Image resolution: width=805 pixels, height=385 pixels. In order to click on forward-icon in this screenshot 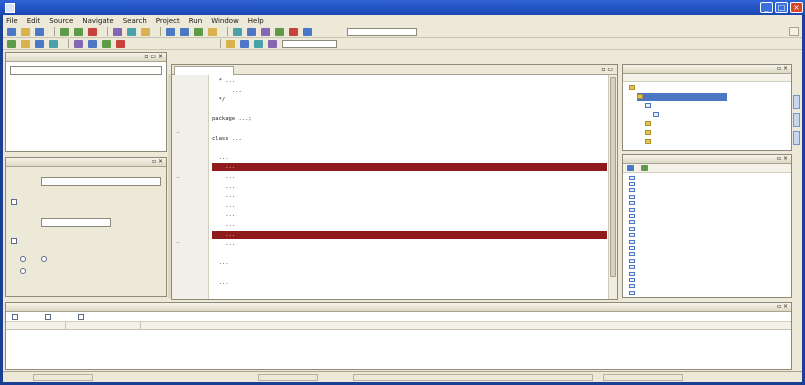, I will do `click(184, 31)`.